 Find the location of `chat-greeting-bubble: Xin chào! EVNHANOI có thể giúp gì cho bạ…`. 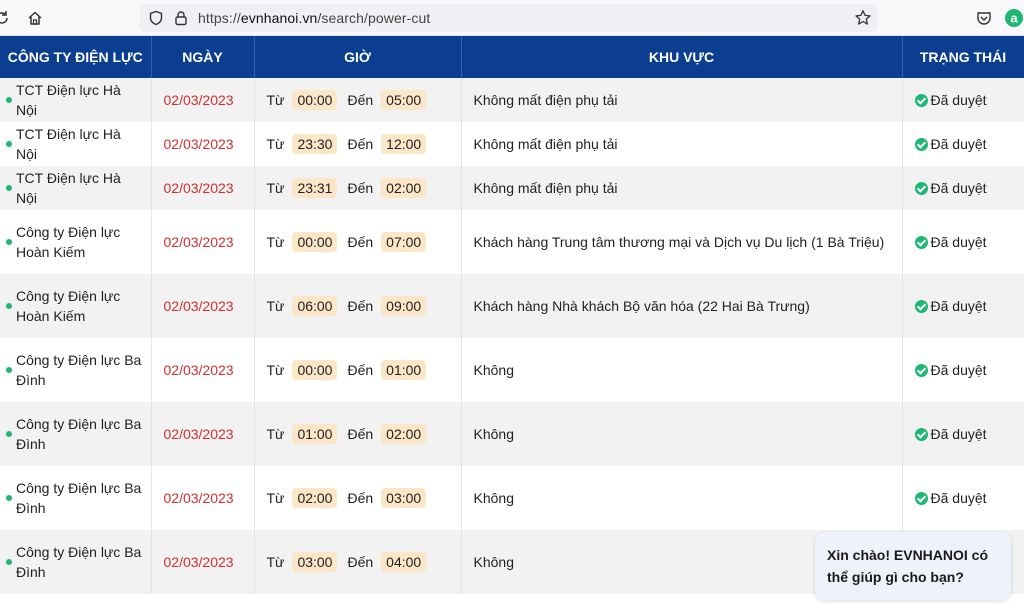

chat-greeting-bubble: Xin chào! EVNHANOI có thể giúp gì cho bạ… is located at coordinates (913, 566).